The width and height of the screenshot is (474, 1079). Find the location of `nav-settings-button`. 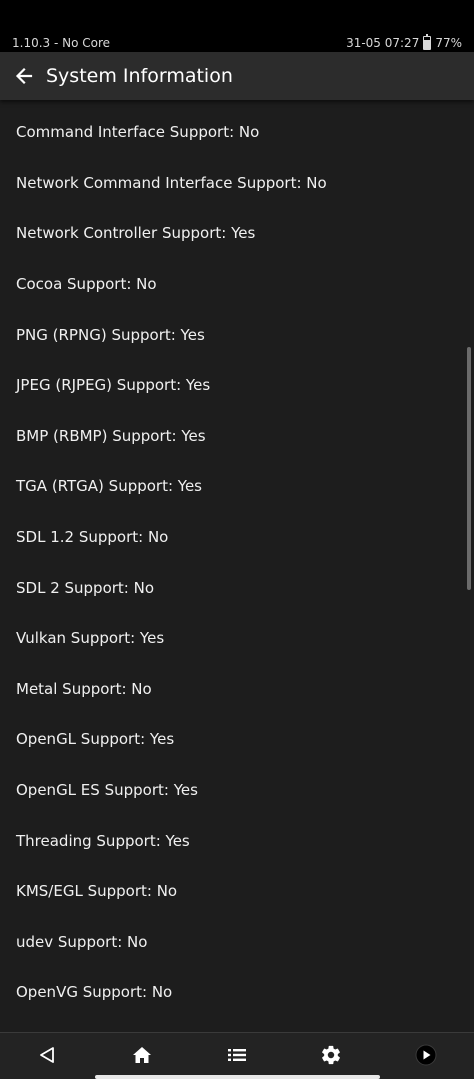

nav-settings-button is located at coordinates (331, 1055).